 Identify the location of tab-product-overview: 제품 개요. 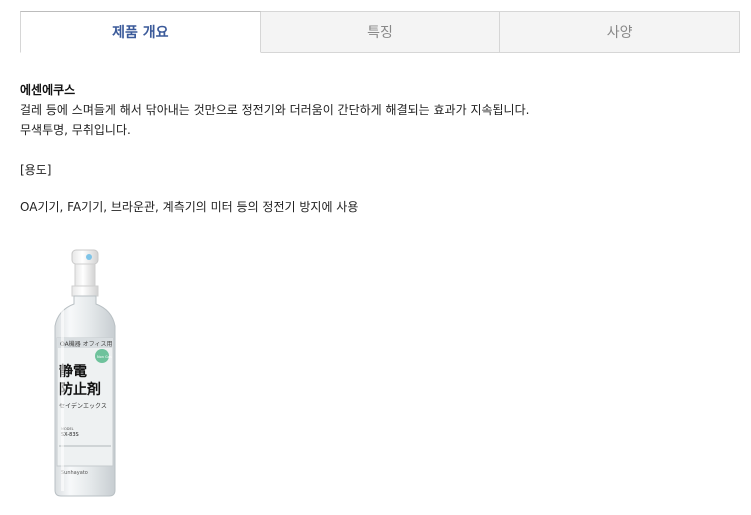
(140, 32).